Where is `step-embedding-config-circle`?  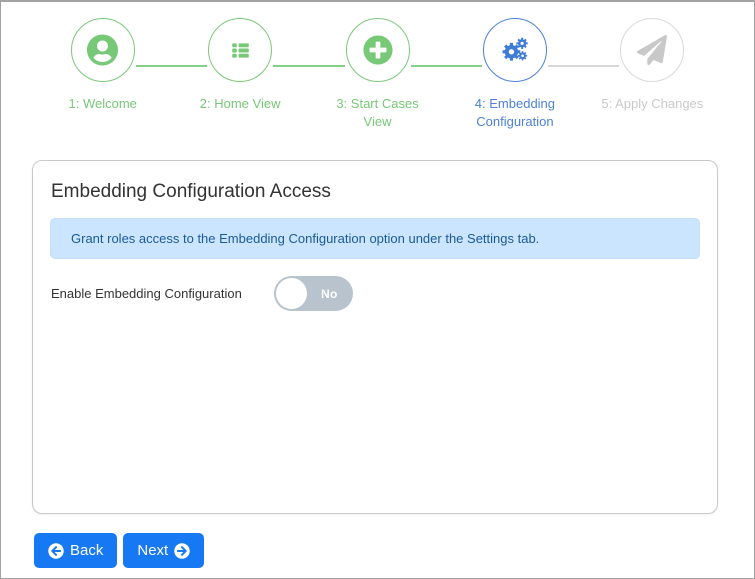
step-embedding-config-circle is located at coordinates (514, 50).